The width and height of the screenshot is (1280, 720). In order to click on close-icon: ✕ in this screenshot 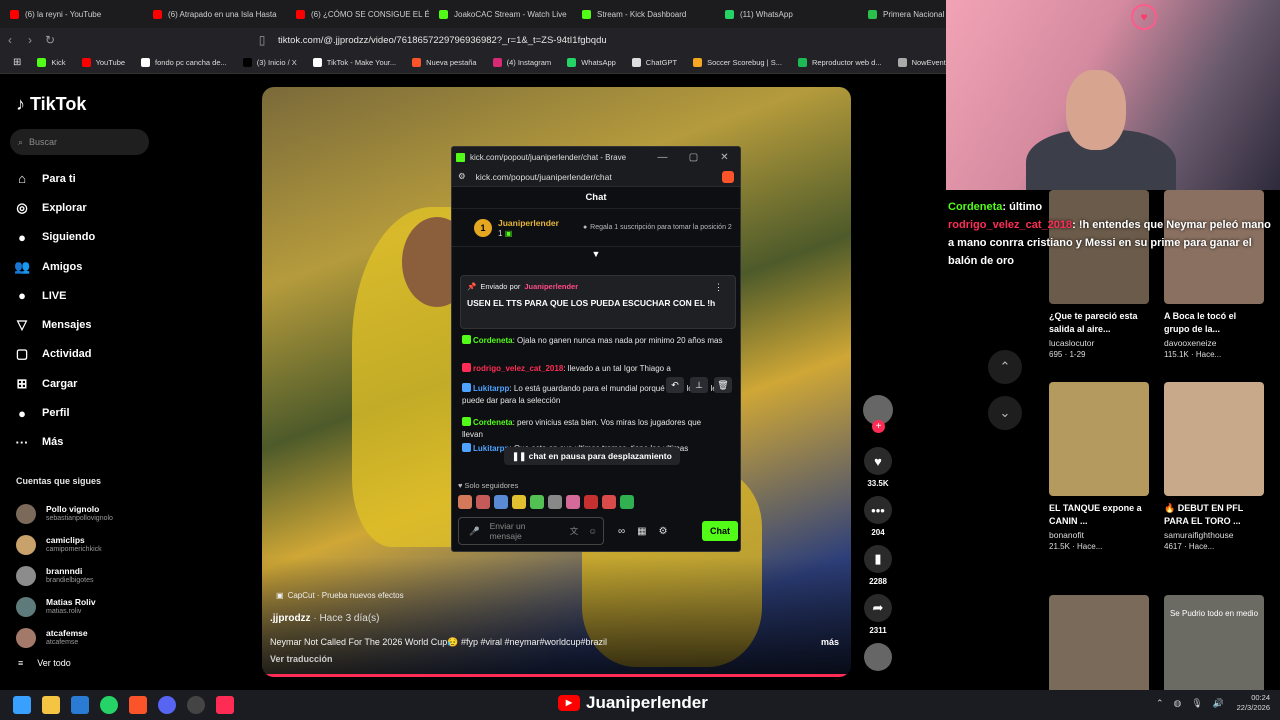, I will do `click(724, 157)`.